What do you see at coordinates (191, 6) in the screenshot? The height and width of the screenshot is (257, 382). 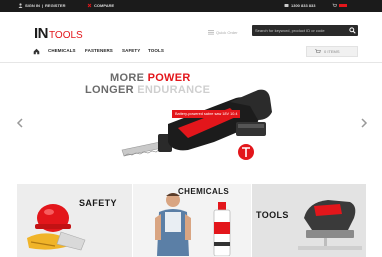 I see `top-bar: SIGN IN | REGISTER COMPARE 1300 833 833` at bounding box center [191, 6].